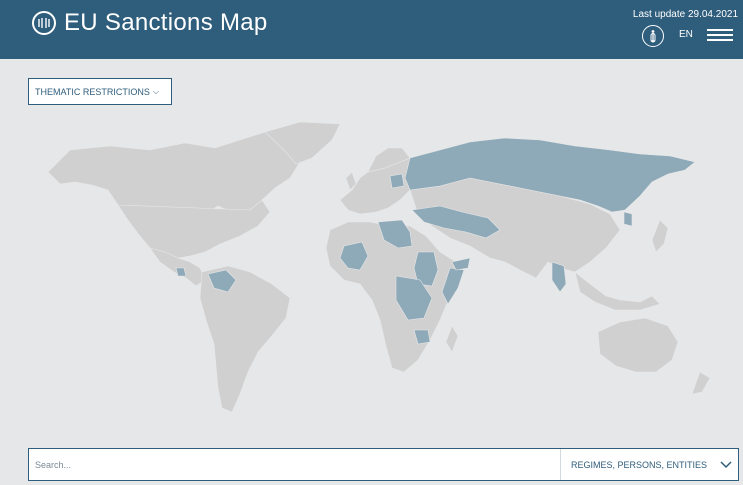 The height and width of the screenshot is (485, 743). What do you see at coordinates (245, 339) in the screenshot?
I see `map-south-america` at bounding box center [245, 339].